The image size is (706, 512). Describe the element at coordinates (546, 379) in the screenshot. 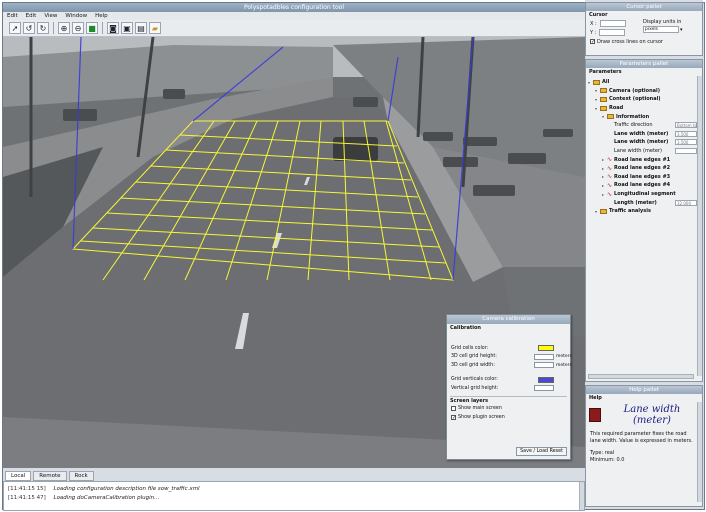

I see `grid-verticals-color-swatch` at that location.